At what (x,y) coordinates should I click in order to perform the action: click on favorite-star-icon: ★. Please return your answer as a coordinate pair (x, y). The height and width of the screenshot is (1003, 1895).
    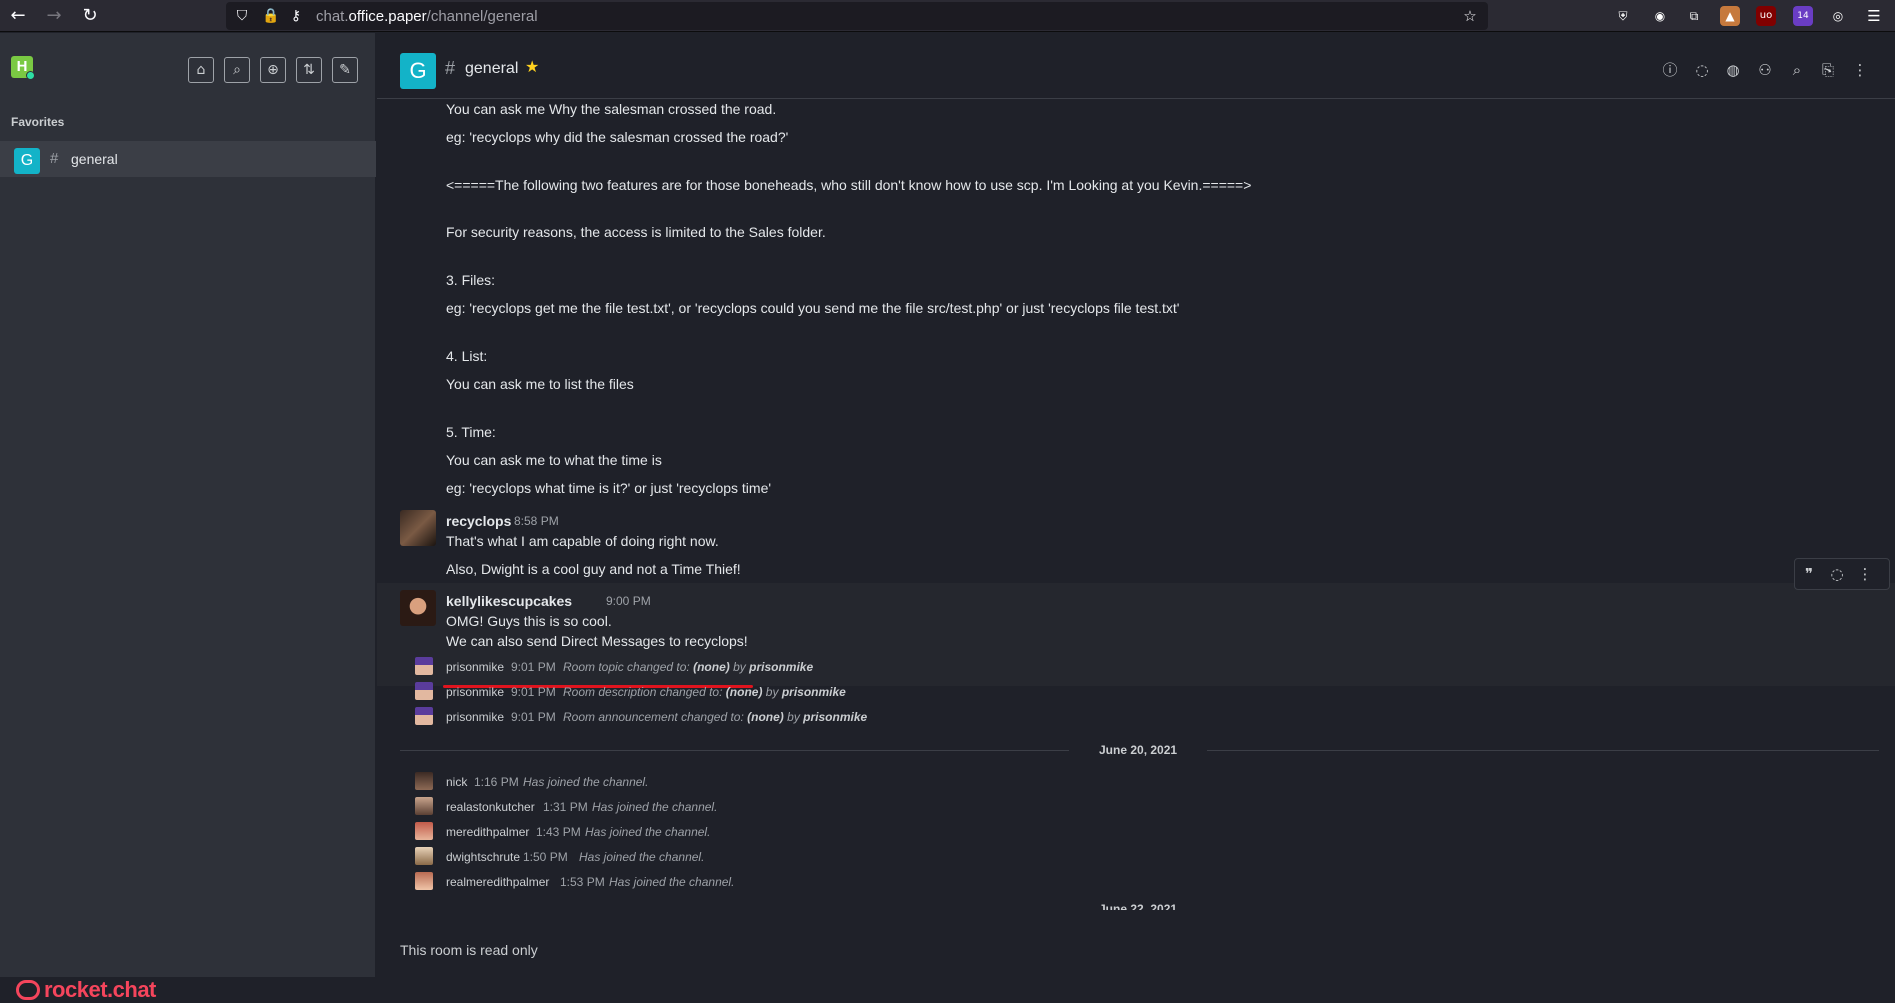
    Looking at the image, I should click on (532, 66).